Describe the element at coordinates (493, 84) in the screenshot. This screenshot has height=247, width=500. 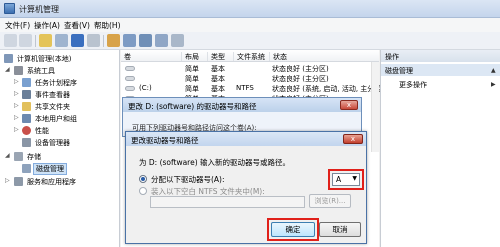
I see `submenu-arrow-icon: ▶` at that location.